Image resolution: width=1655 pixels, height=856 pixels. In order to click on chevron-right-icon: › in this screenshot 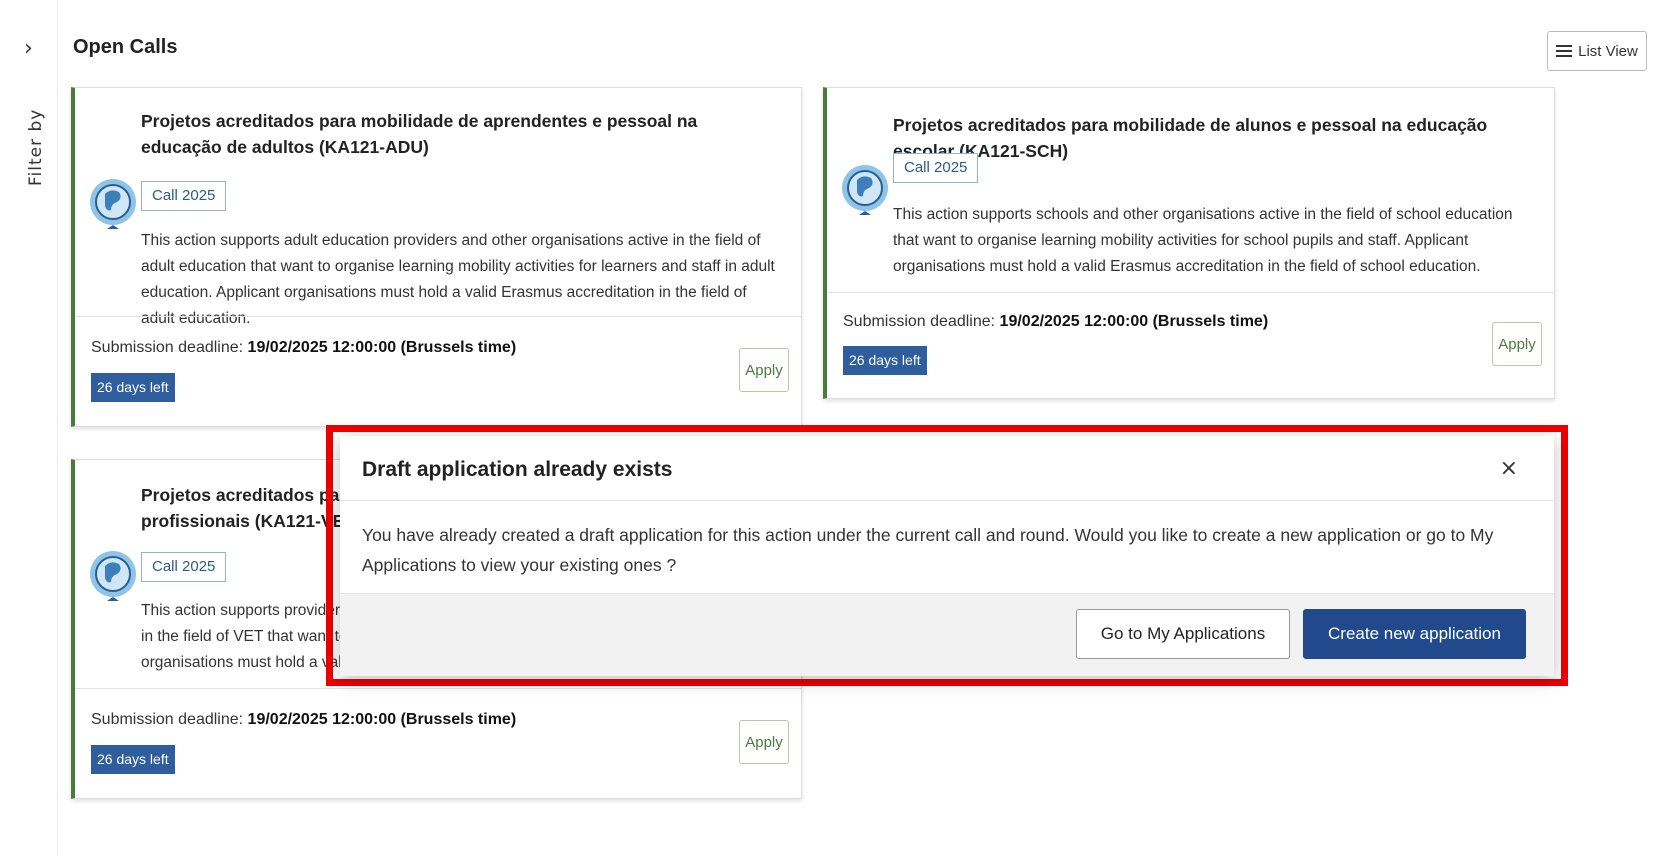, I will do `click(28, 48)`.